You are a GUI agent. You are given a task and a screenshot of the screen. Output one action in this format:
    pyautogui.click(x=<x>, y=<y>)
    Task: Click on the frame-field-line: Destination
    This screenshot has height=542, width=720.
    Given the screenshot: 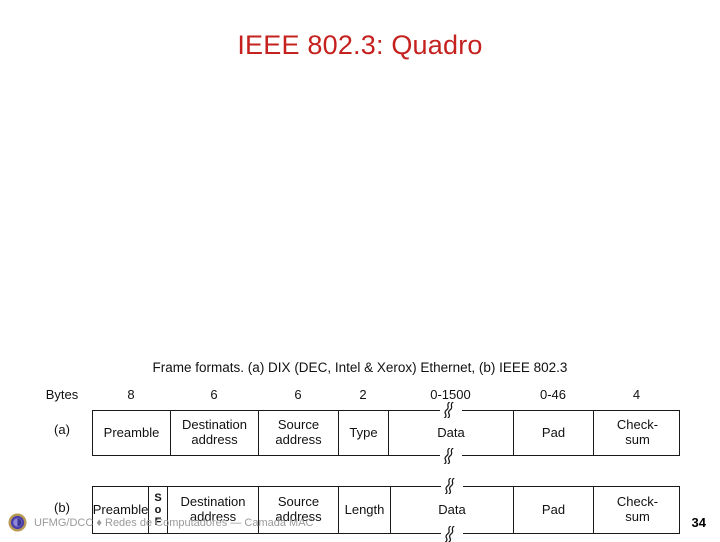 What is the action you would take?
    pyautogui.click(x=214, y=425)
    